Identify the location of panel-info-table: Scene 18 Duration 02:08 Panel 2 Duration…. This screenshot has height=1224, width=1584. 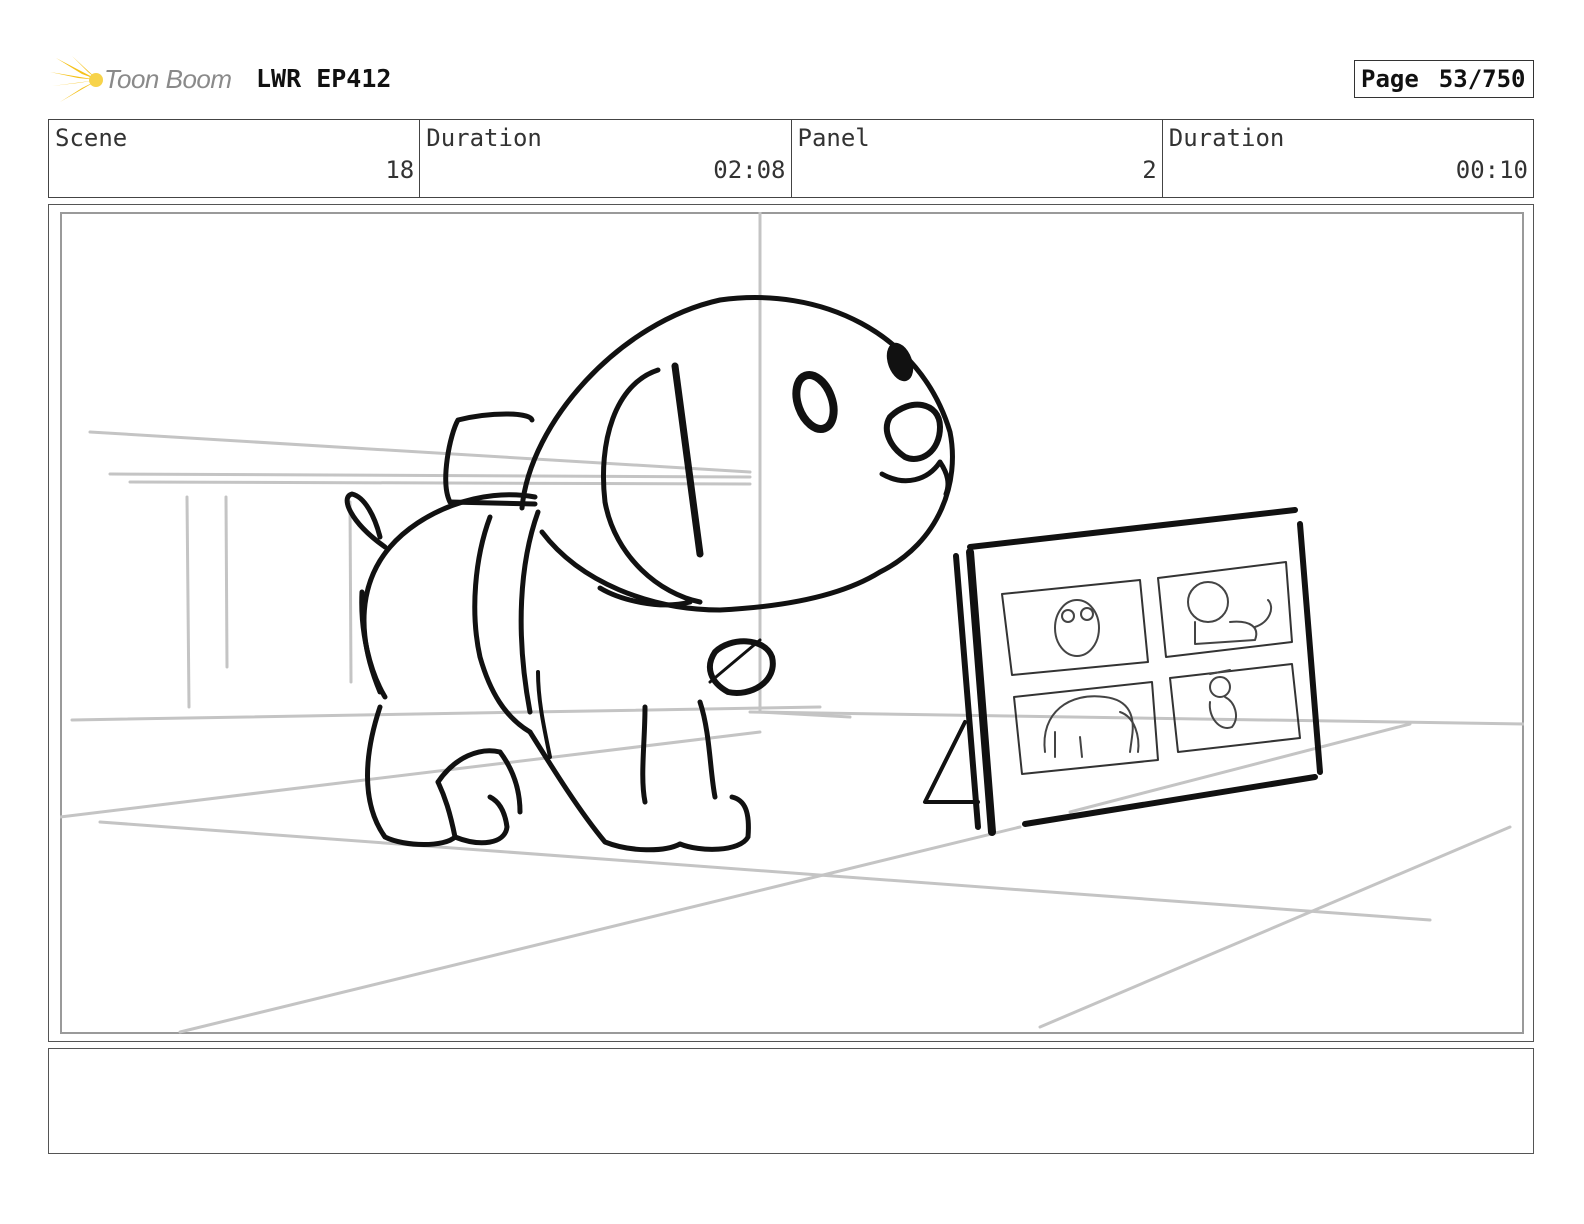
(791, 158).